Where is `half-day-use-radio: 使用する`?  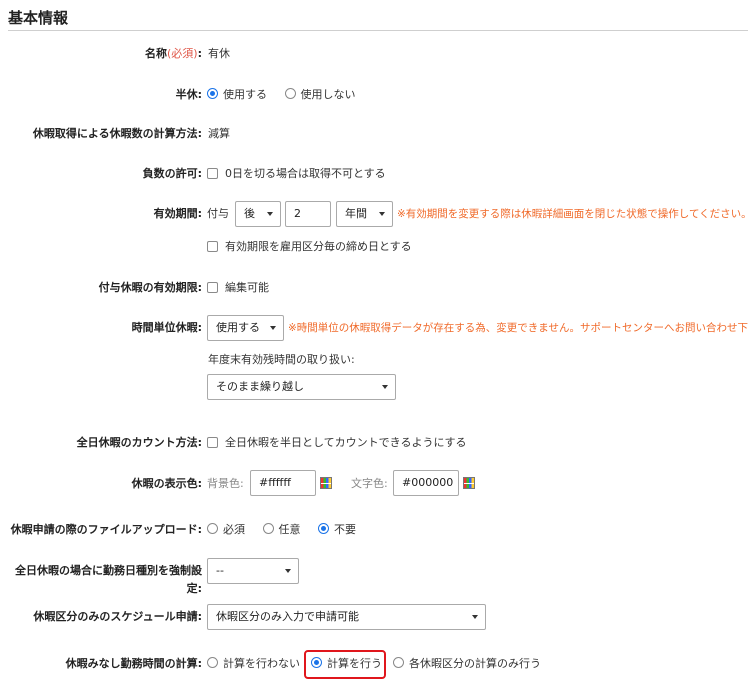 half-day-use-radio: 使用する is located at coordinates (237, 95).